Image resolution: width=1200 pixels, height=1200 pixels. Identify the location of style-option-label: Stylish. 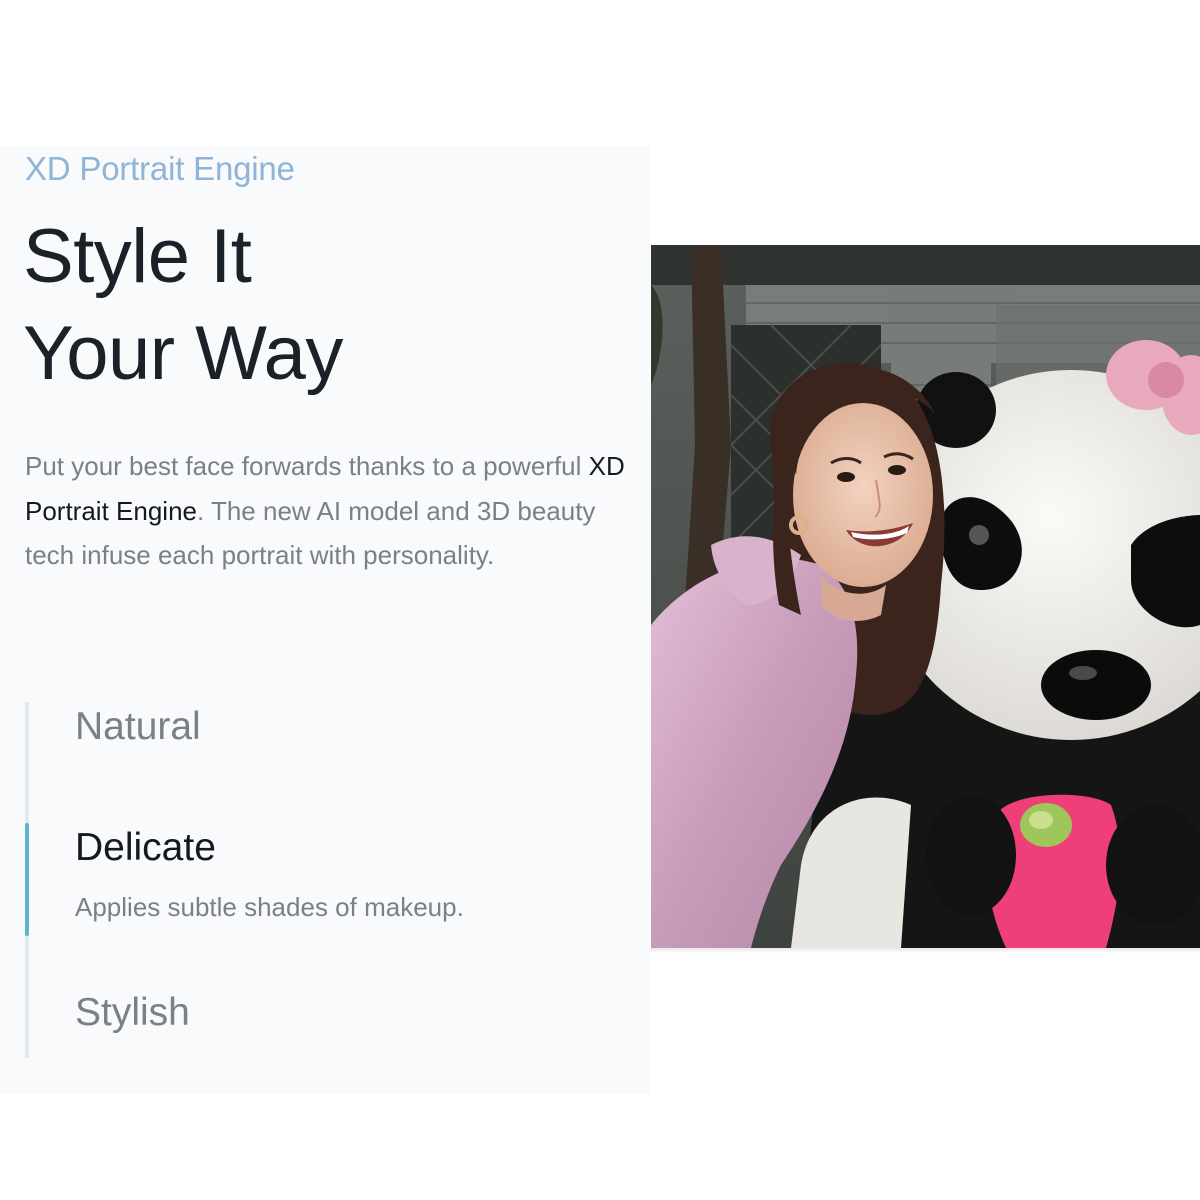
(132, 1012).